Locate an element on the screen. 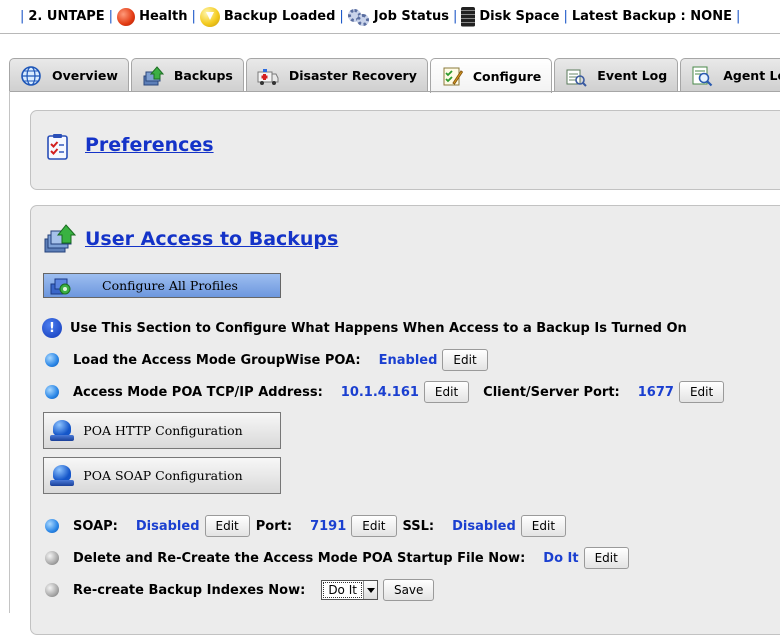 The width and height of the screenshot is (780, 635). latest-backup-status: Latest Backup : NONE is located at coordinates (652, 16).